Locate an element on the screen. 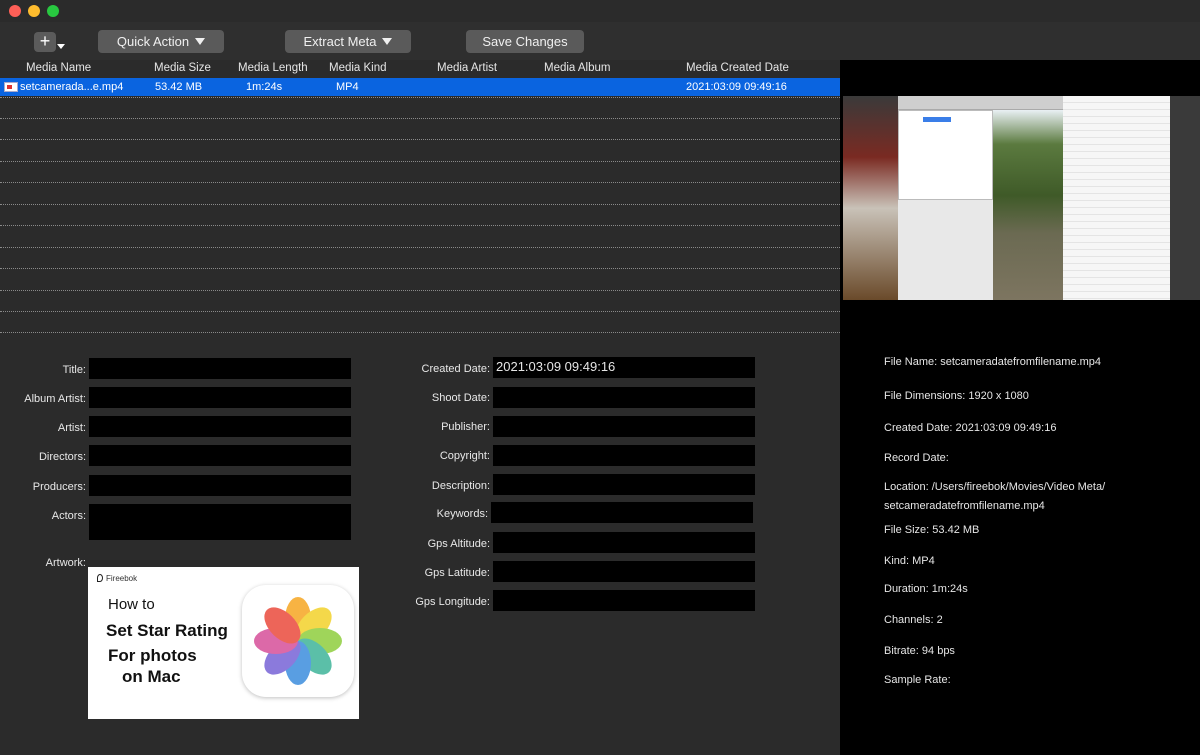 Image resolution: width=1200 pixels, height=755 pixels. cell-media-size: 53.42 MB is located at coordinates (179, 87).